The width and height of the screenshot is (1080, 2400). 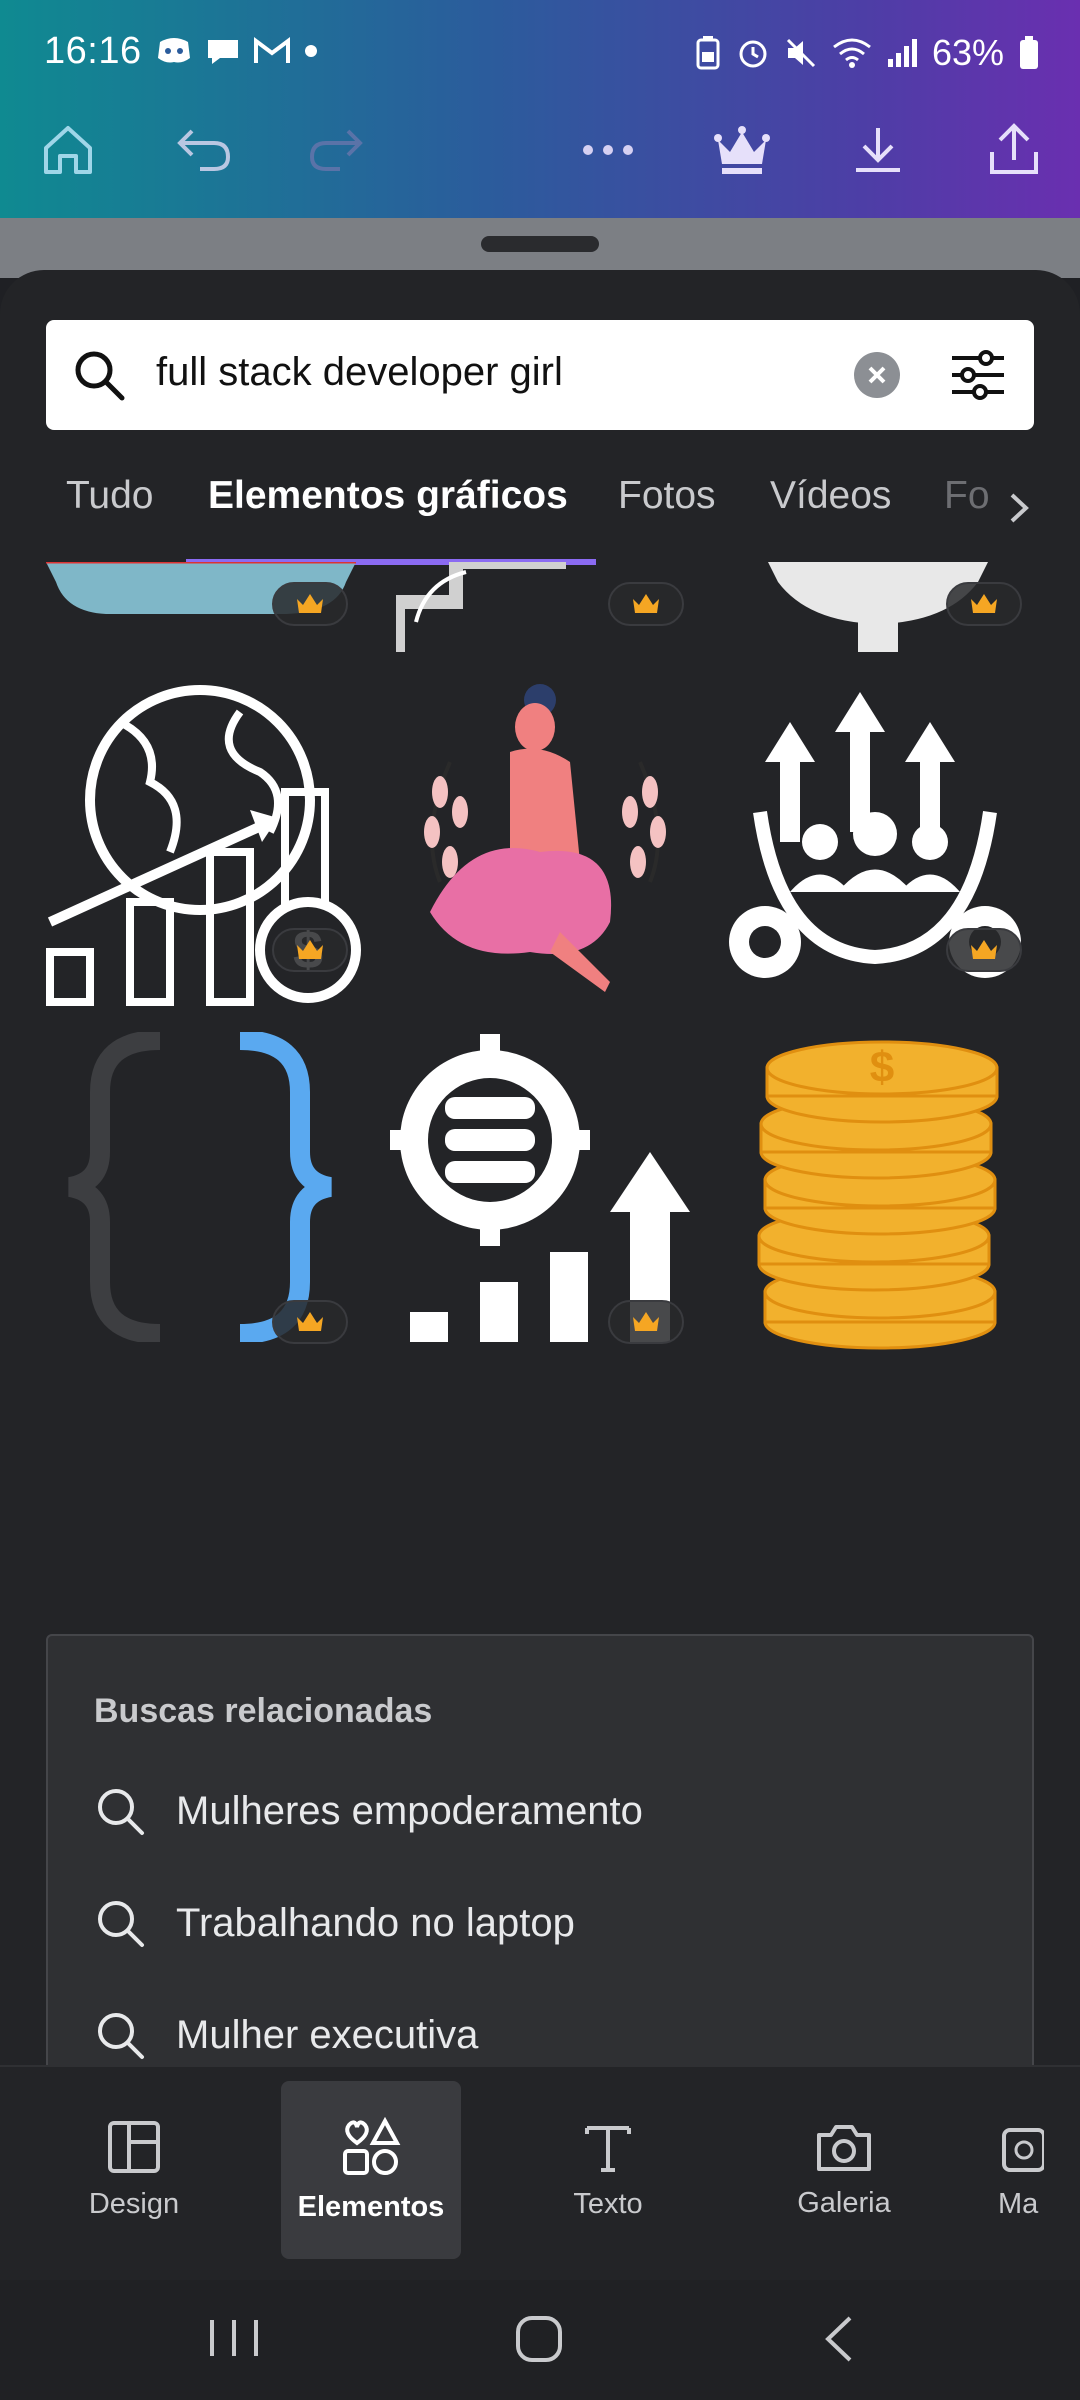 What do you see at coordinates (978, 375) in the screenshot?
I see `filter-icon` at bounding box center [978, 375].